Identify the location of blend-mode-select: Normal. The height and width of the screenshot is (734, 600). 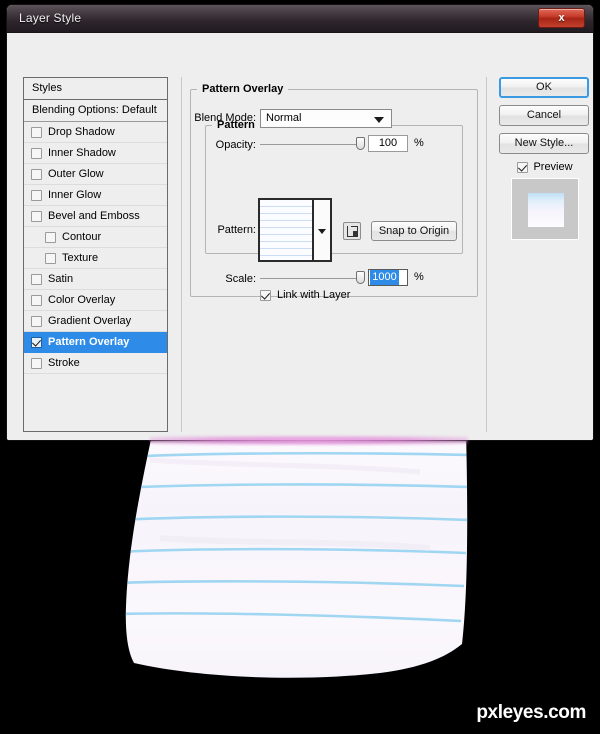
(326, 118).